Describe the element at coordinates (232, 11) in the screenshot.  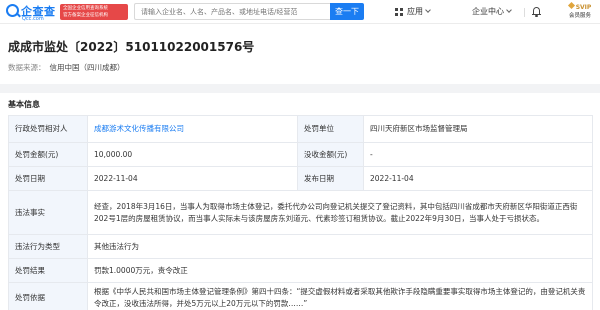
I see `search-input` at that location.